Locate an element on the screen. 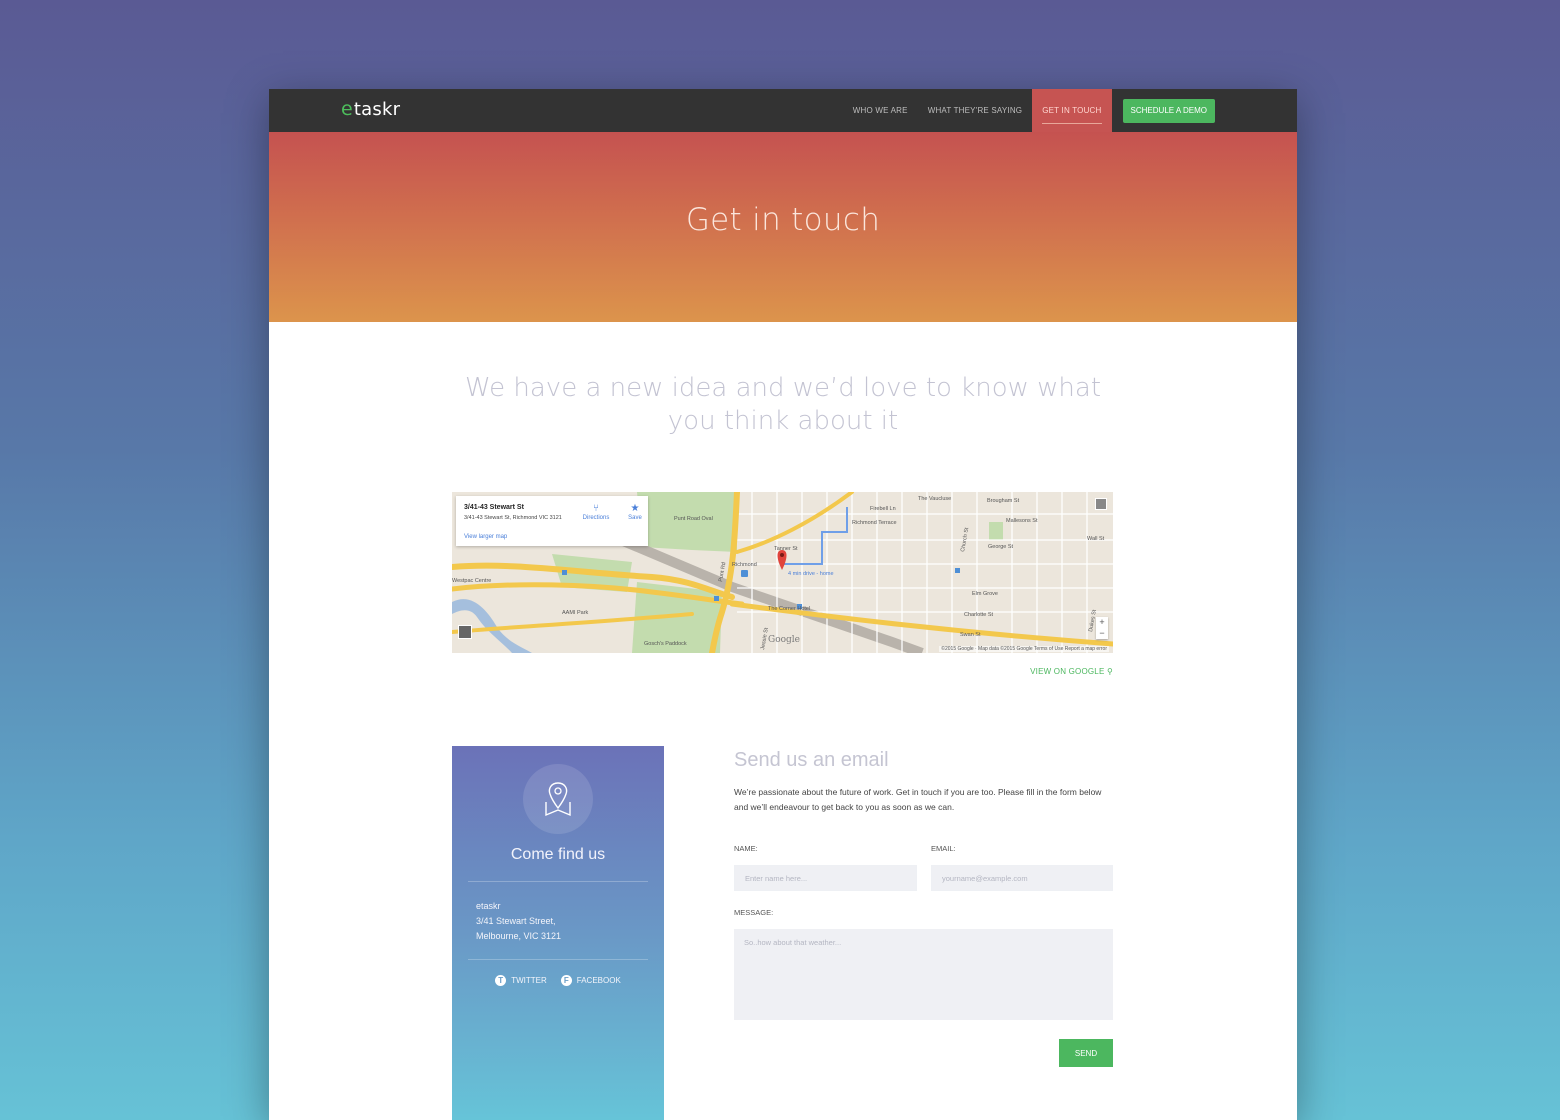 The image size is (1560, 1120). directions-button: ⑂ Directions is located at coordinates (596, 511).